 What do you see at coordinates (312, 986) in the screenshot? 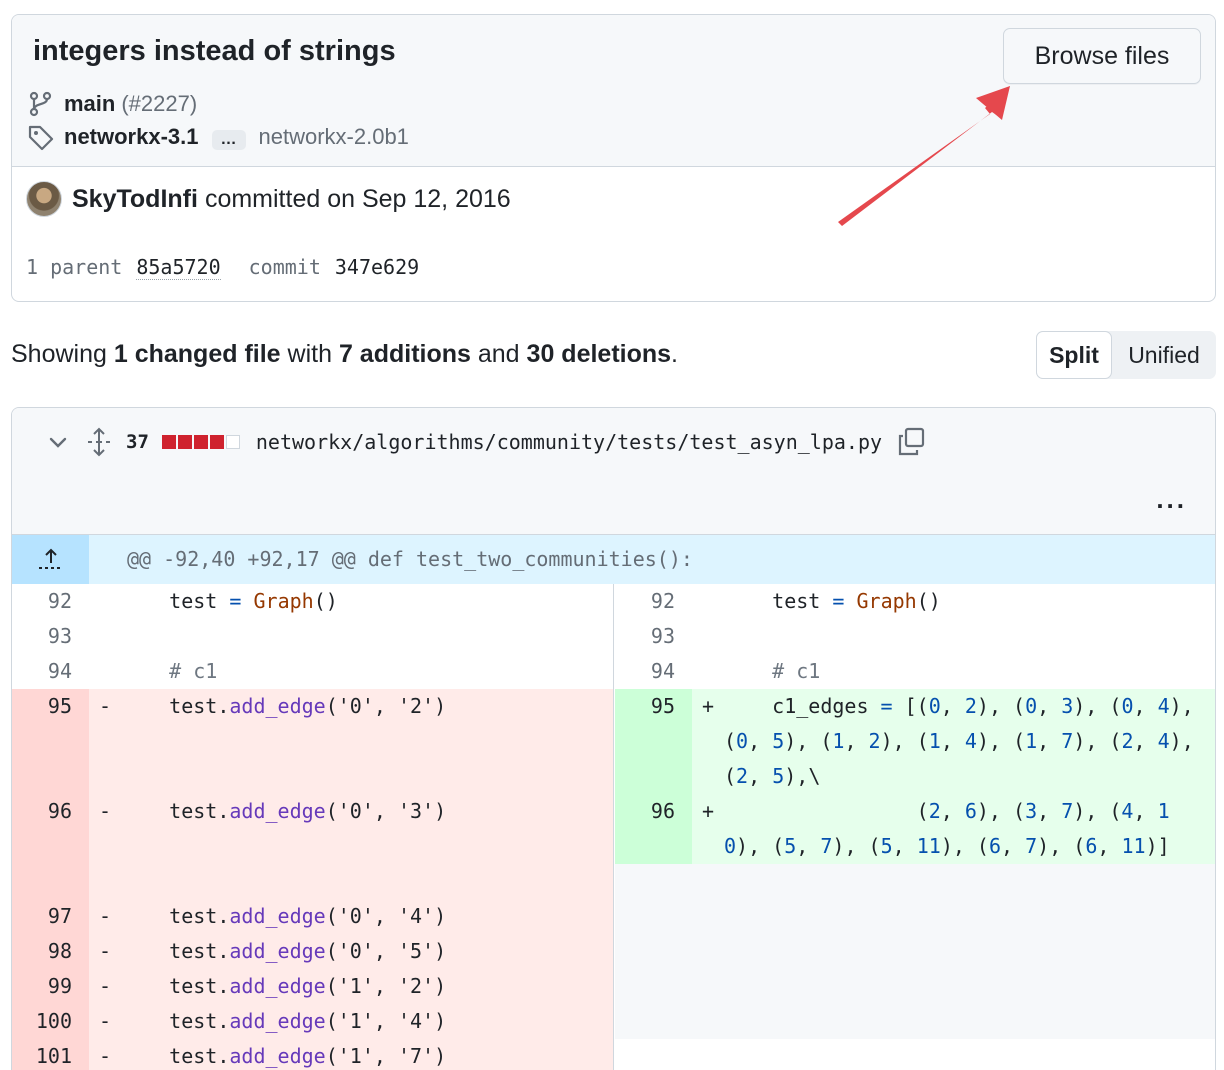
I see `diff-line-deleted: 99 - test.add_edge('1', '2')` at bounding box center [312, 986].